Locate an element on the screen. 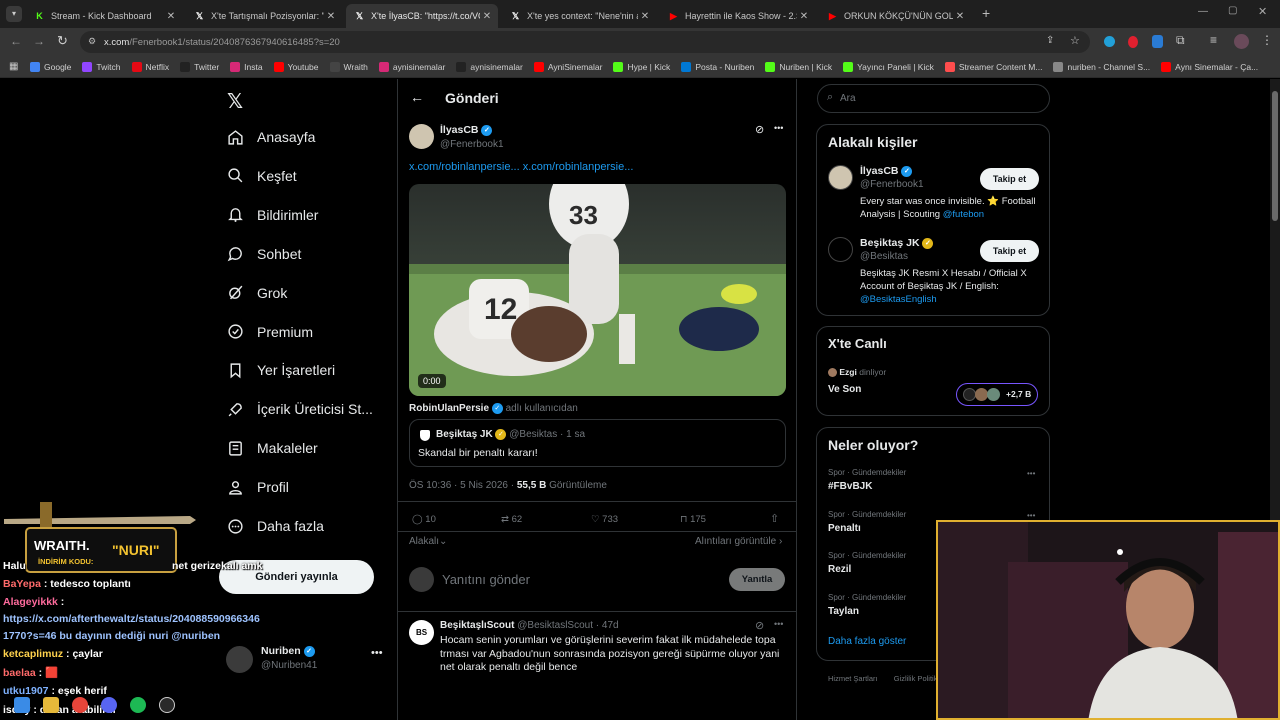 The image size is (1280, 720). sidebar-item: Makaleler is located at coordinates (272, 448).